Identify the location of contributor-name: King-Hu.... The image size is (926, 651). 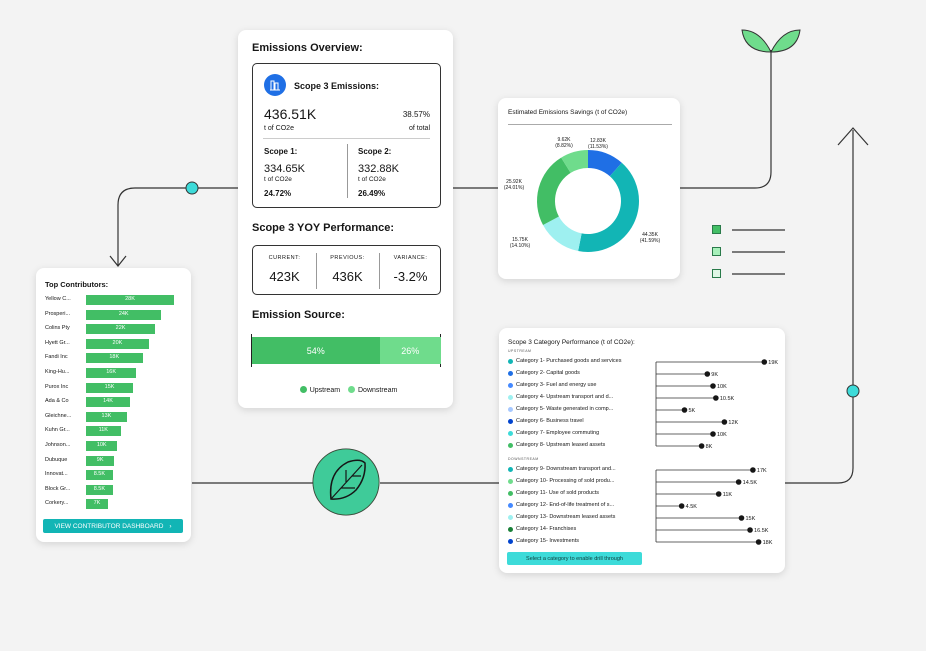
(57, 372).